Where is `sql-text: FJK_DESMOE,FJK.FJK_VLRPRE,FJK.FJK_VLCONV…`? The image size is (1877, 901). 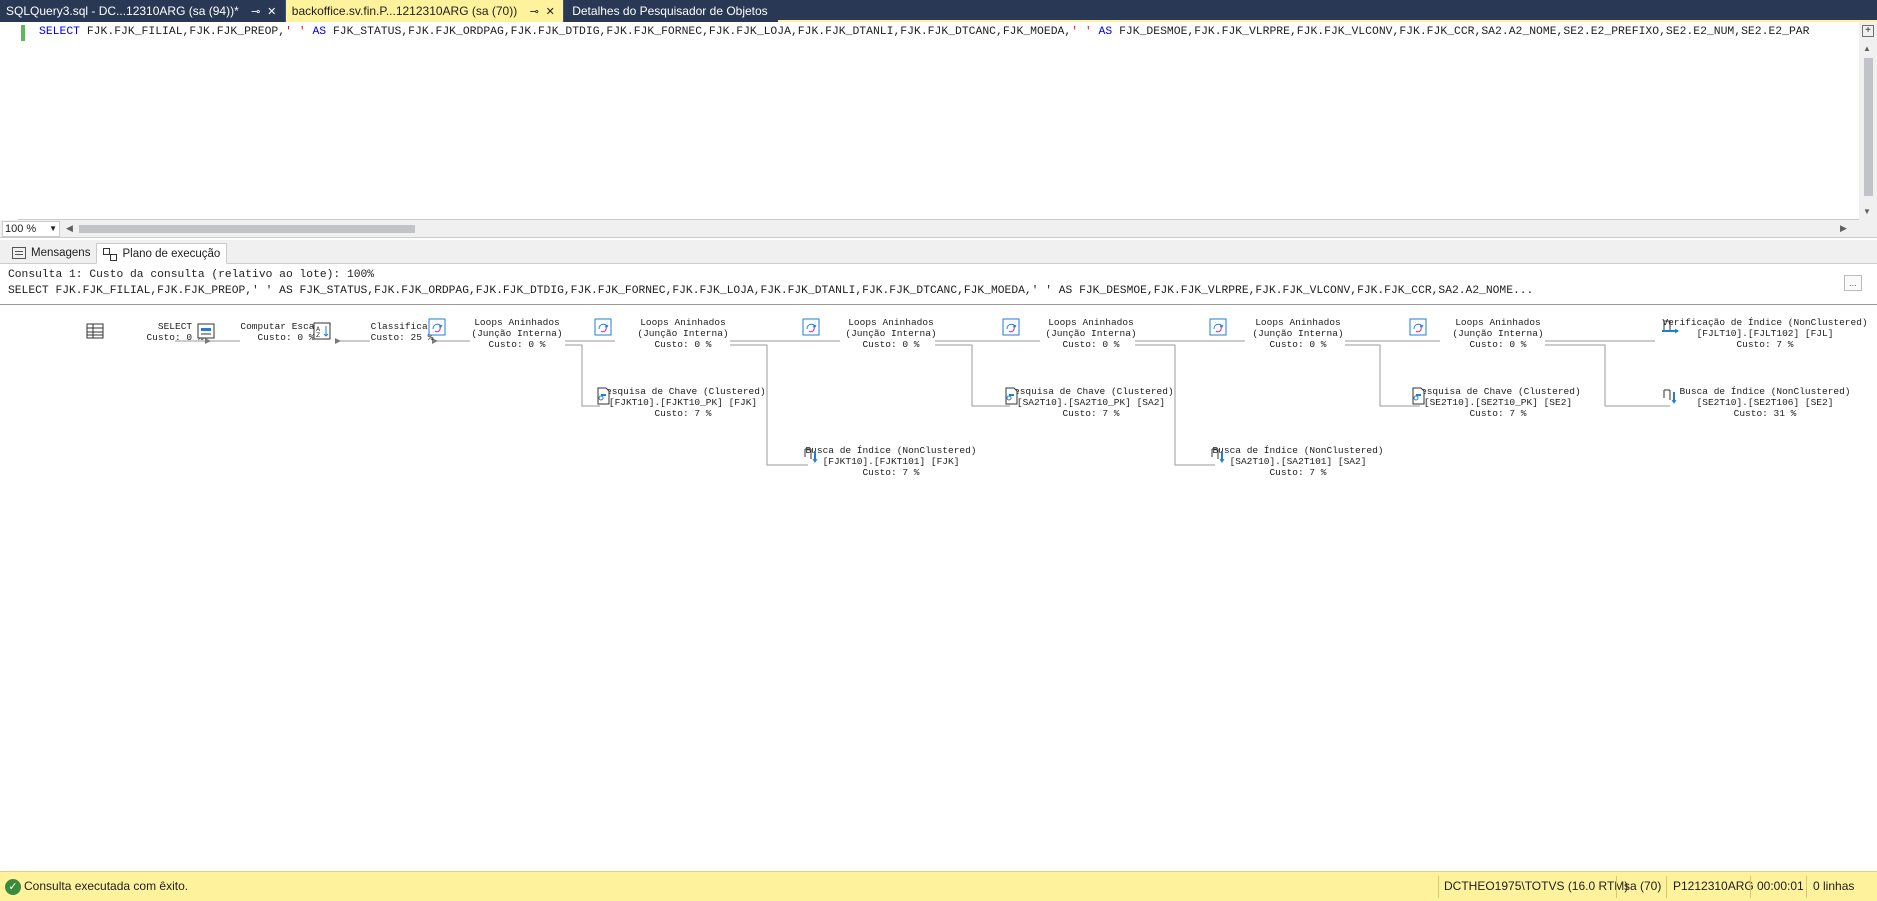 sql-text: FJK_DESMOE,FJK.FJK_VLRPRE,FJK.FJK_VLCONV… is located at coordinates (1461, 32).